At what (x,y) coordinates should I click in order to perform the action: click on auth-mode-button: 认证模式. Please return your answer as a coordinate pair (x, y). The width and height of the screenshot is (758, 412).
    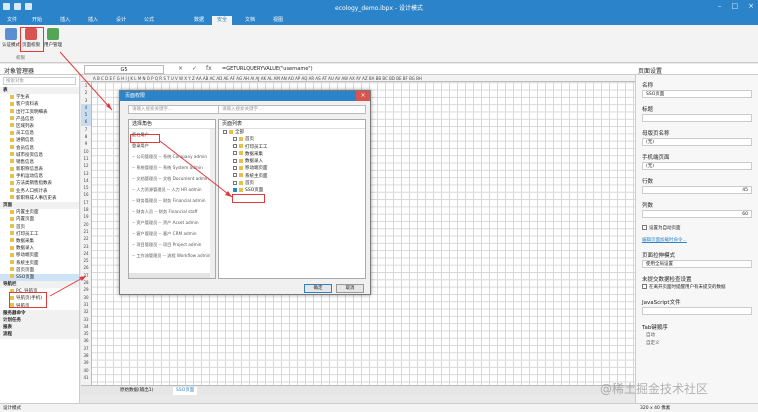
    Looking at the image, I should click on (11, 43).